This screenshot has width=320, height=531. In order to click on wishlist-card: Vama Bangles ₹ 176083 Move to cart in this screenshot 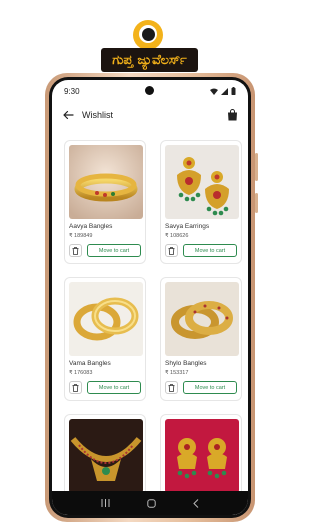, I will do `click(105, 339)`.